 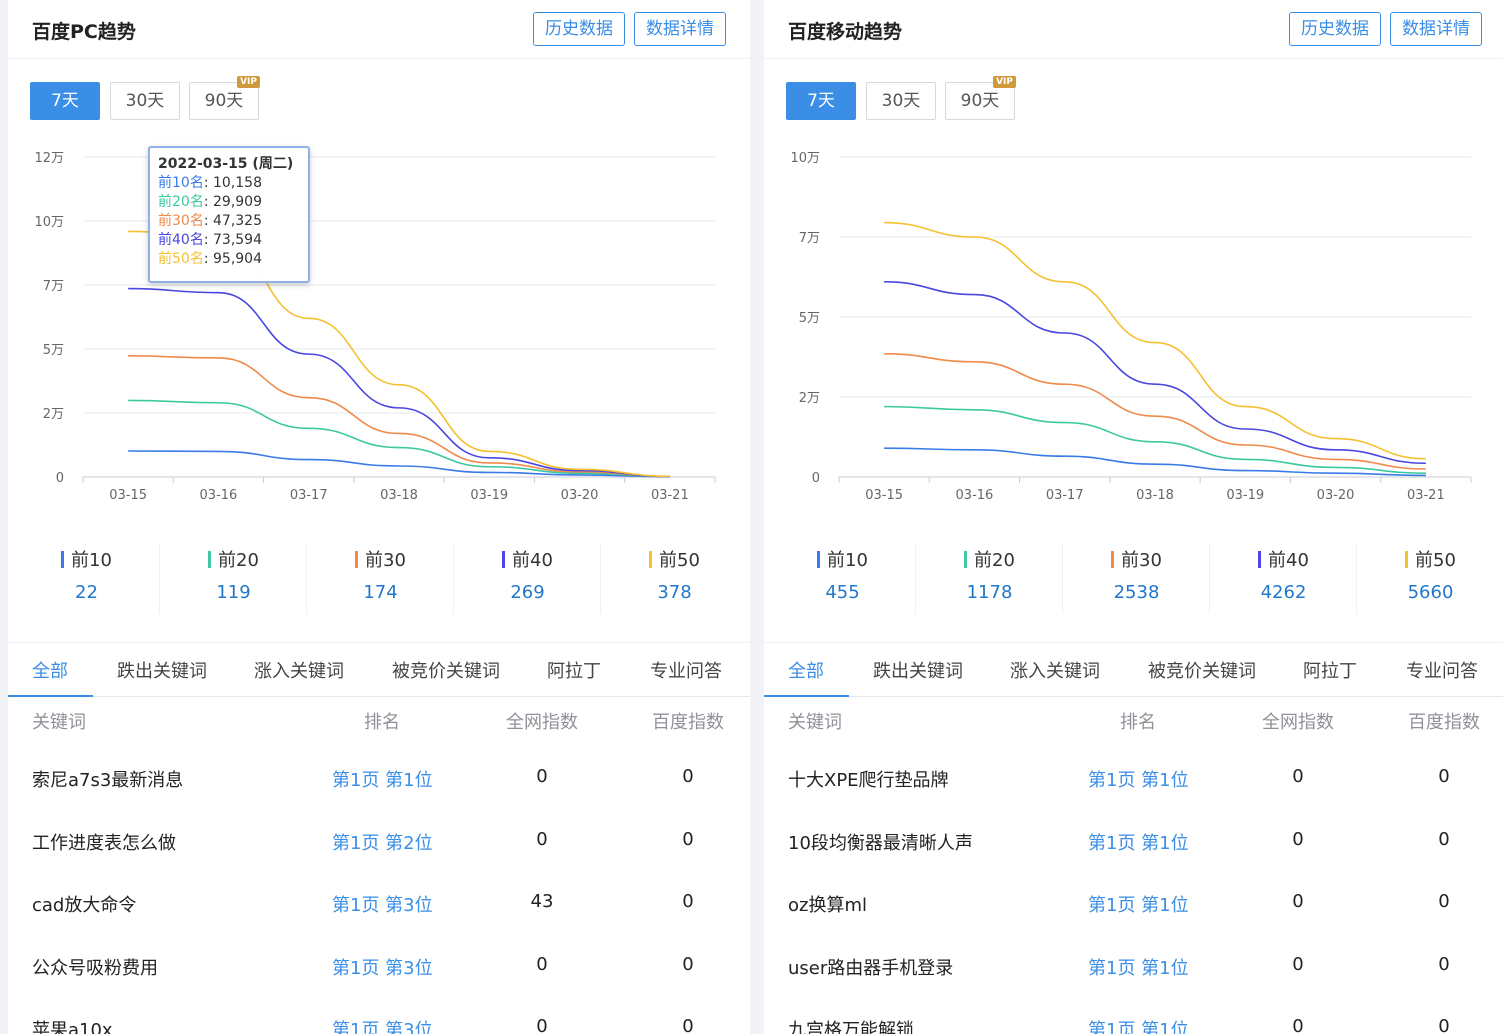 I want to click on keyword-cell: 10段均衡器最清晰人声, so click(x=880, y=843).